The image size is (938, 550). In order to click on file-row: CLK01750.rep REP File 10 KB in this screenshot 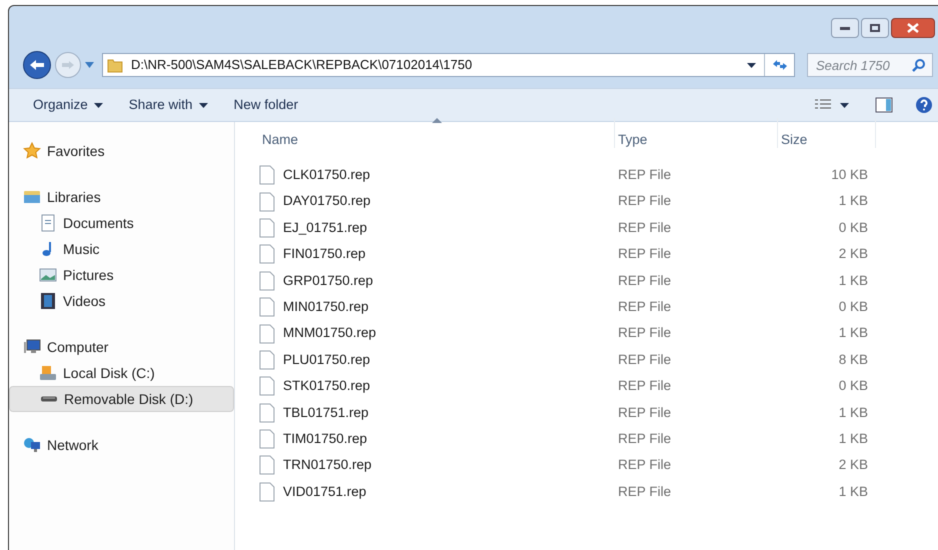, I will do `click(598, 175)`.